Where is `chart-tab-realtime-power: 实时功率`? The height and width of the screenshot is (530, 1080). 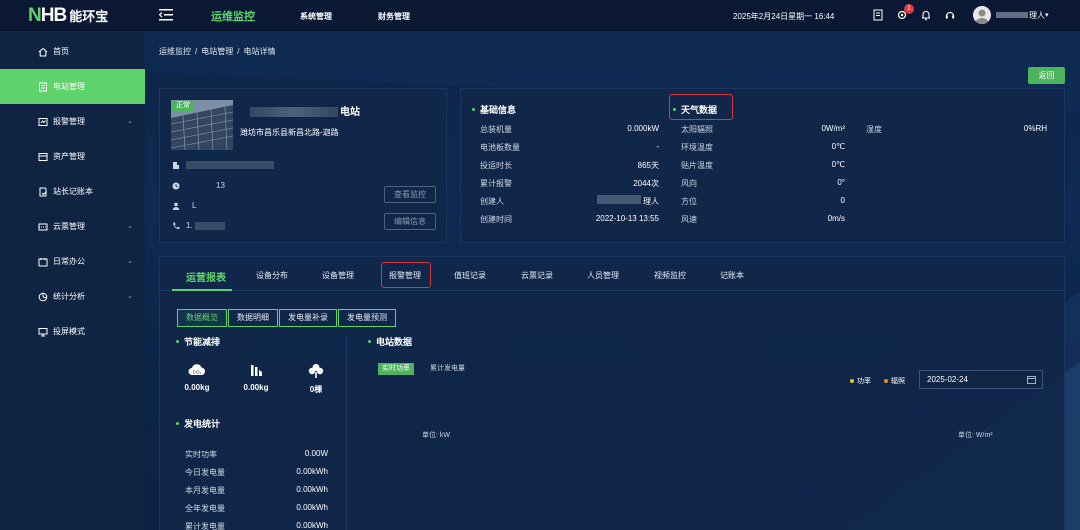
chart-tab-realtime-power: 实时功率 is located at coordinates (396, 369).